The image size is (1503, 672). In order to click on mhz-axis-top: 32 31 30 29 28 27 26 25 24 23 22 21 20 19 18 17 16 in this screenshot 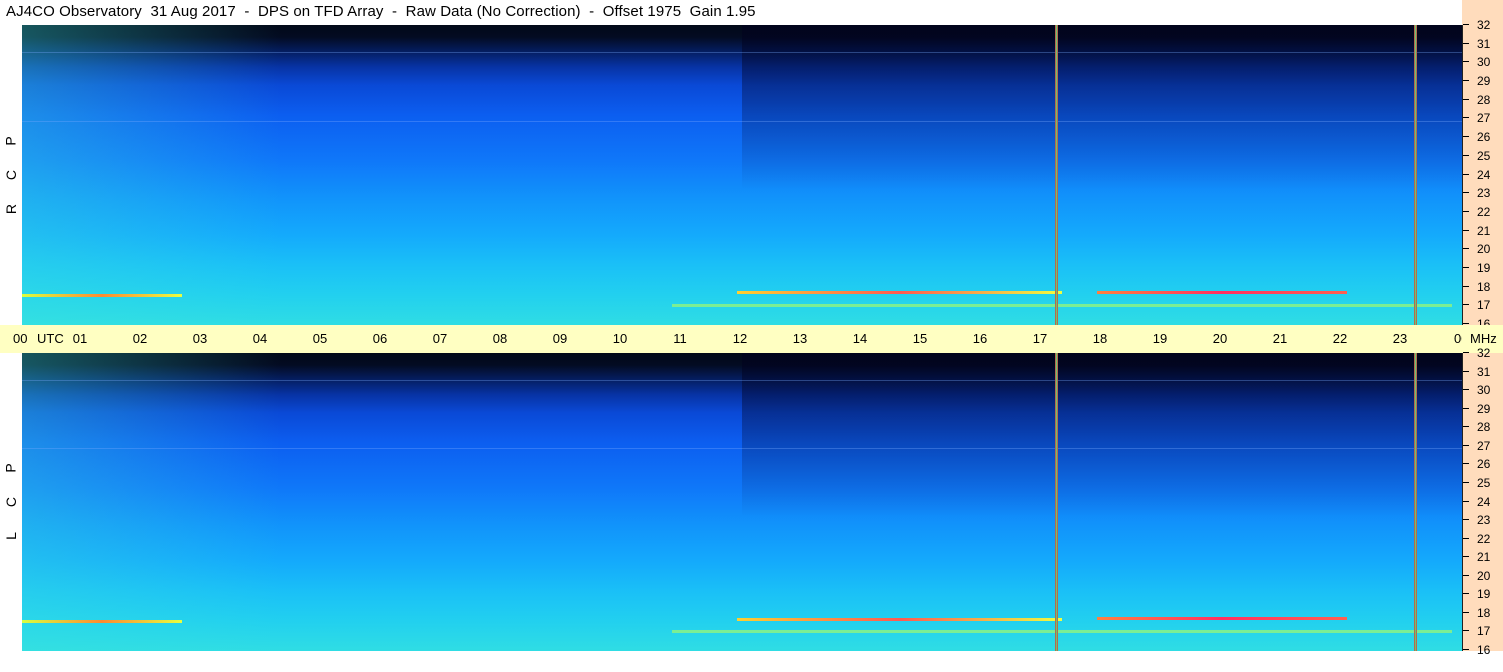, I will do `click(1482, 174)`.